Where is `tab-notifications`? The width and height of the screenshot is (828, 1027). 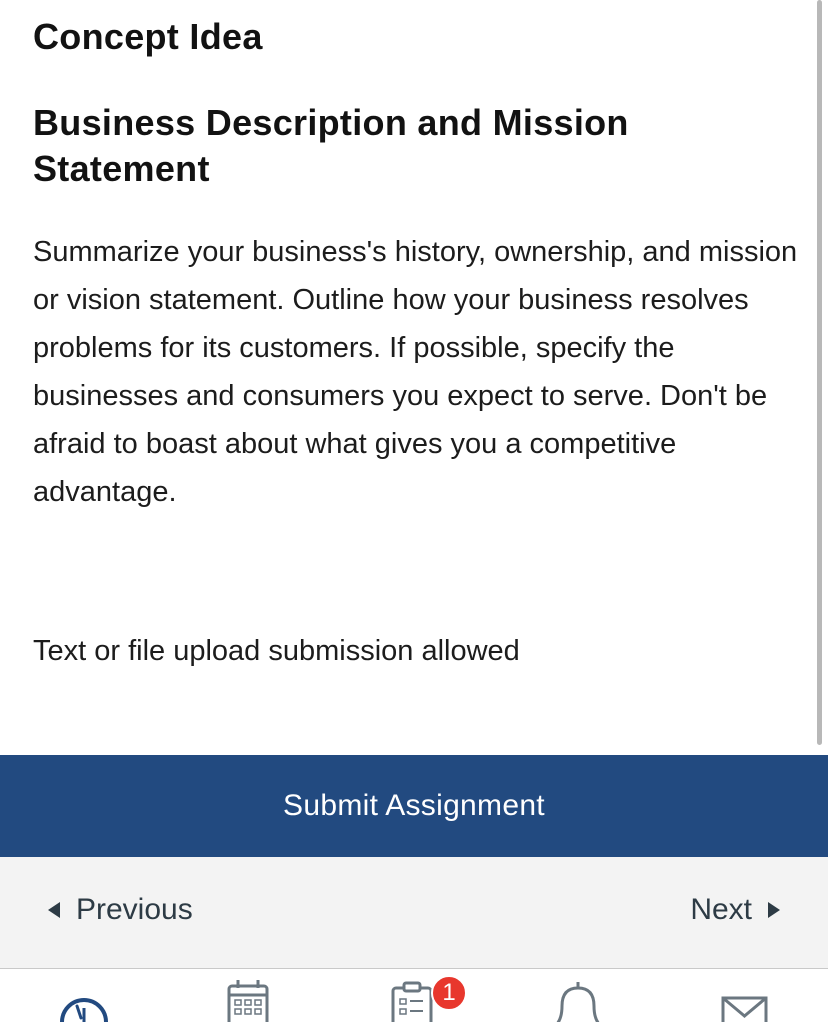 tab-notifications is located at coordinates (578, 1001).